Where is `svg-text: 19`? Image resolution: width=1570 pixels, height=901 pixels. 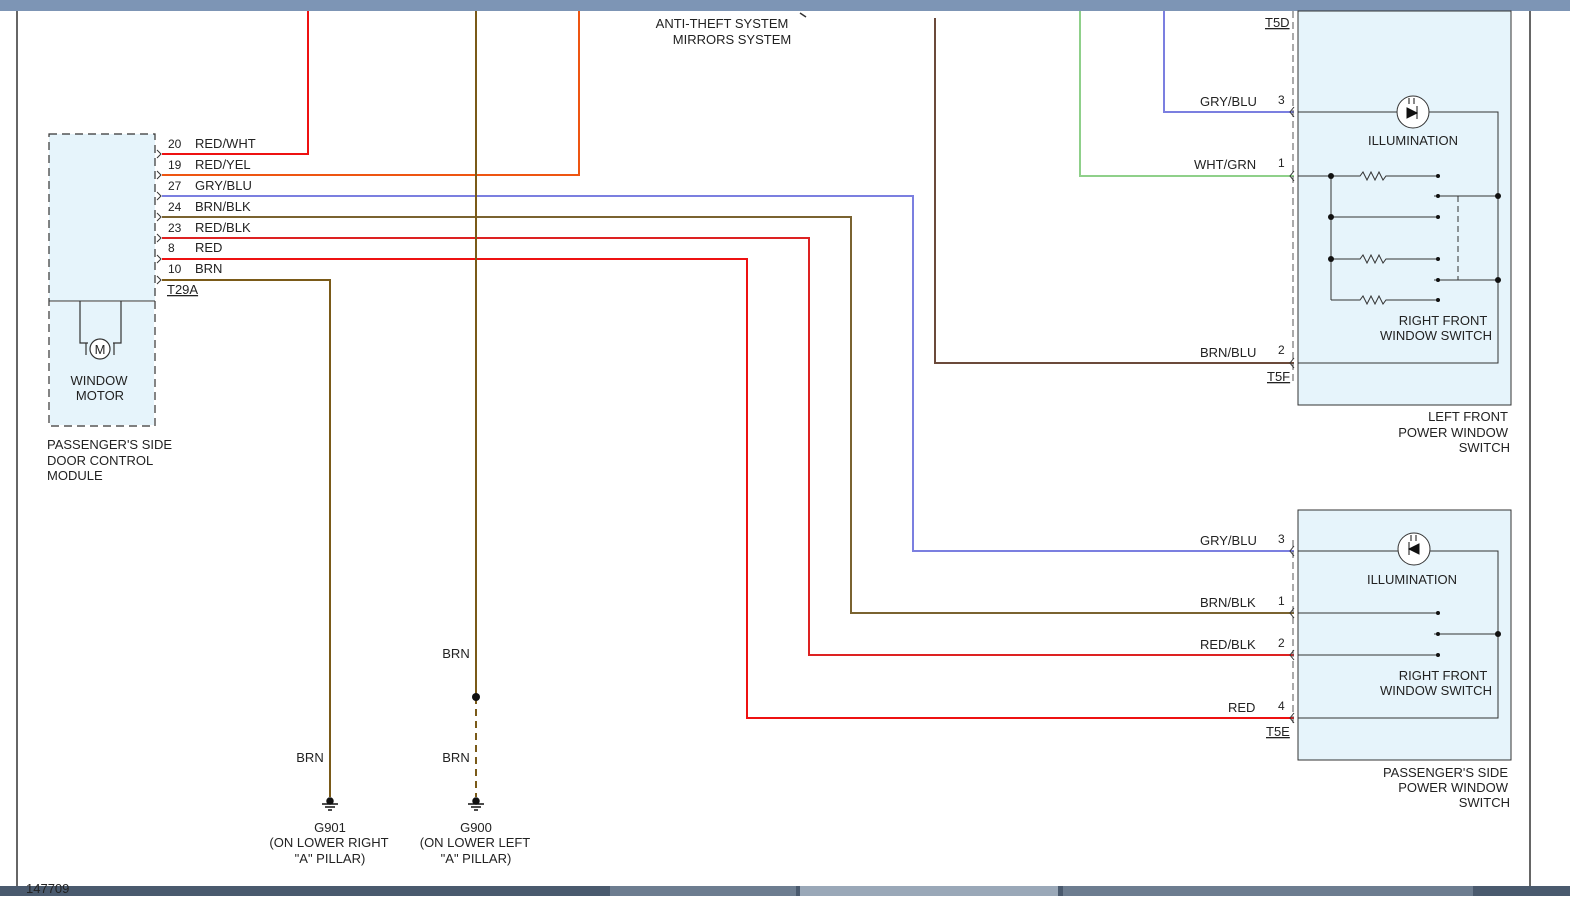 svg-text: 19 is located at coordinates (175, 165).